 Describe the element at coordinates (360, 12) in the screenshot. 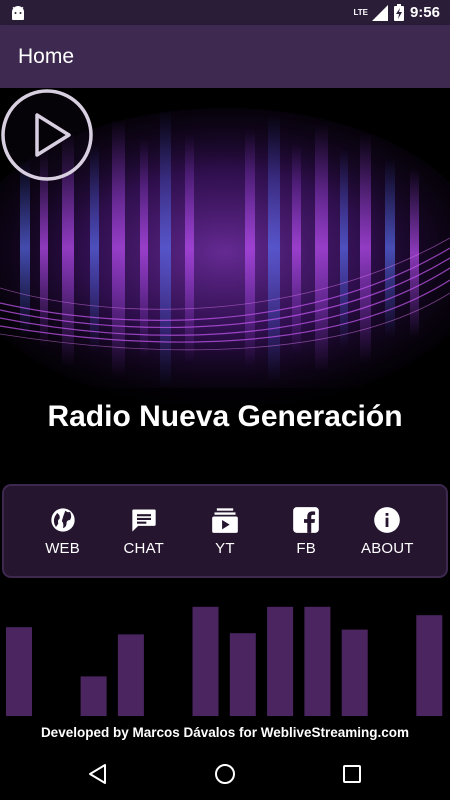

I see `network-type-label: LTE` at that location.